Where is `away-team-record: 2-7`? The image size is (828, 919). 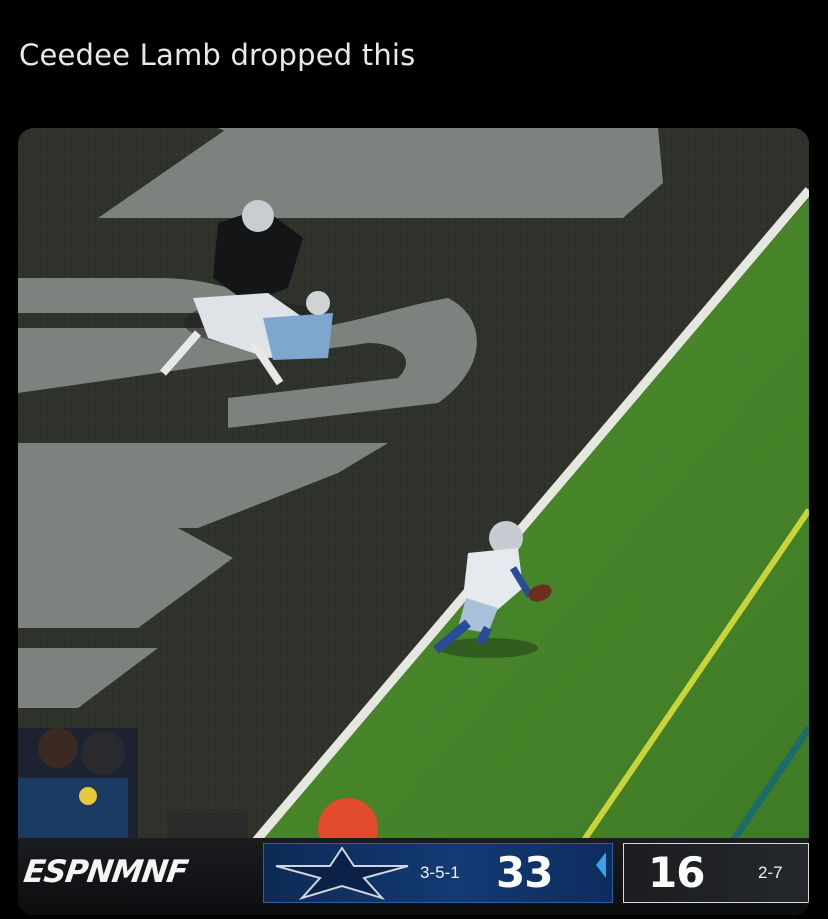
away-team-record: 2-7 is located at coordinates (770, 872).